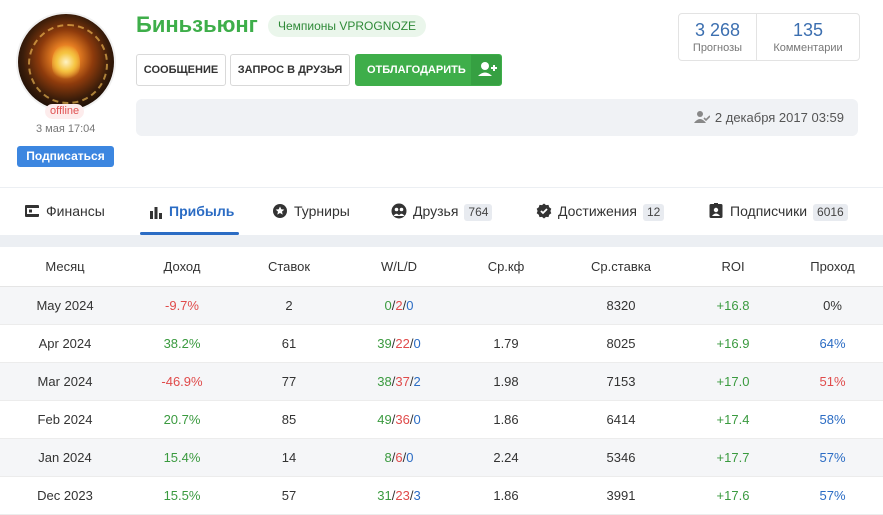  Describe the element at coordinates (402, 419) in the screenshot. I see `wld-l: 36` at that location.